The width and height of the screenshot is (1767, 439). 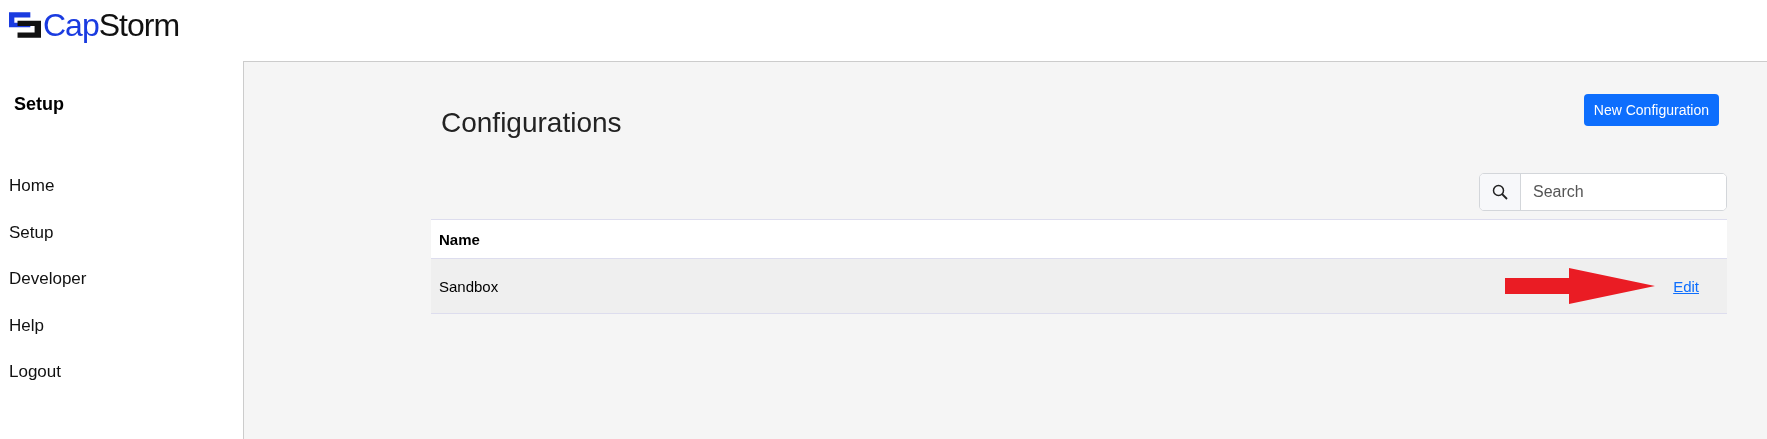 What do you see at coordinates (43, 291) in the screenshot?
I see `nav-link: Developer` at bounding box center [43, 291].